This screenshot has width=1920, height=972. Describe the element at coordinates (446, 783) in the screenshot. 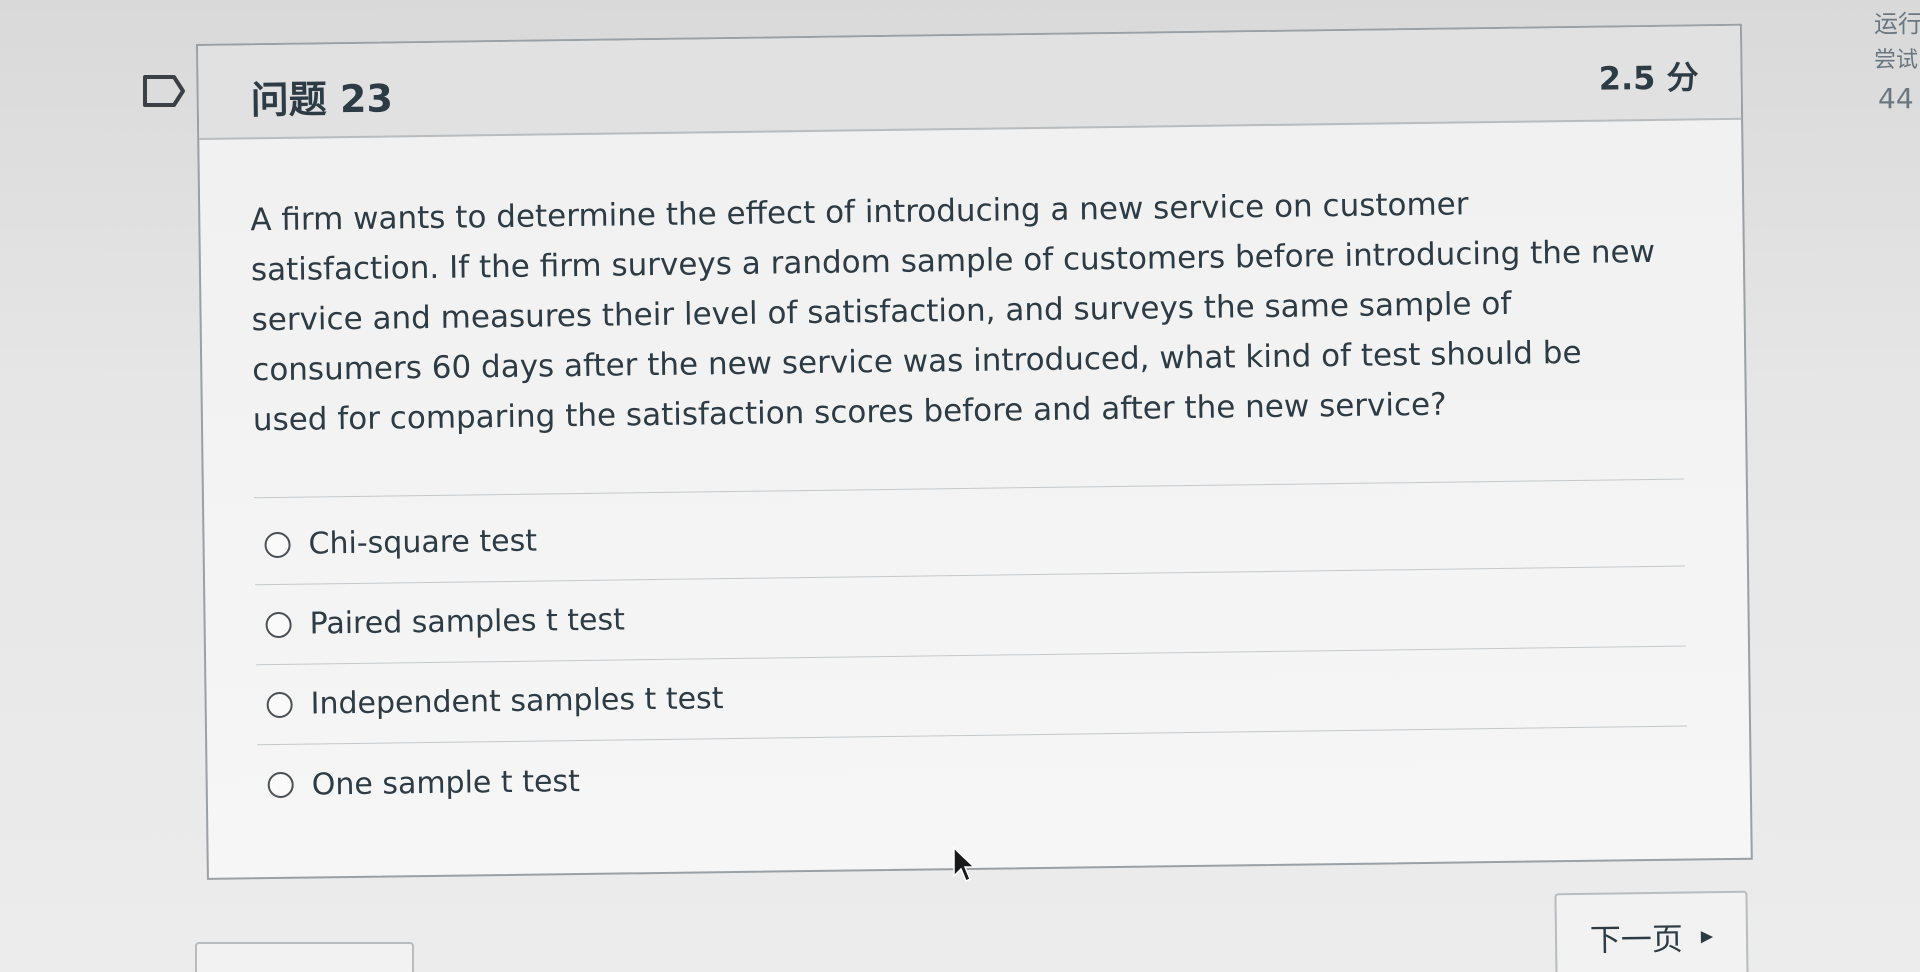

I see `answer-label: One sample t test` at that location.